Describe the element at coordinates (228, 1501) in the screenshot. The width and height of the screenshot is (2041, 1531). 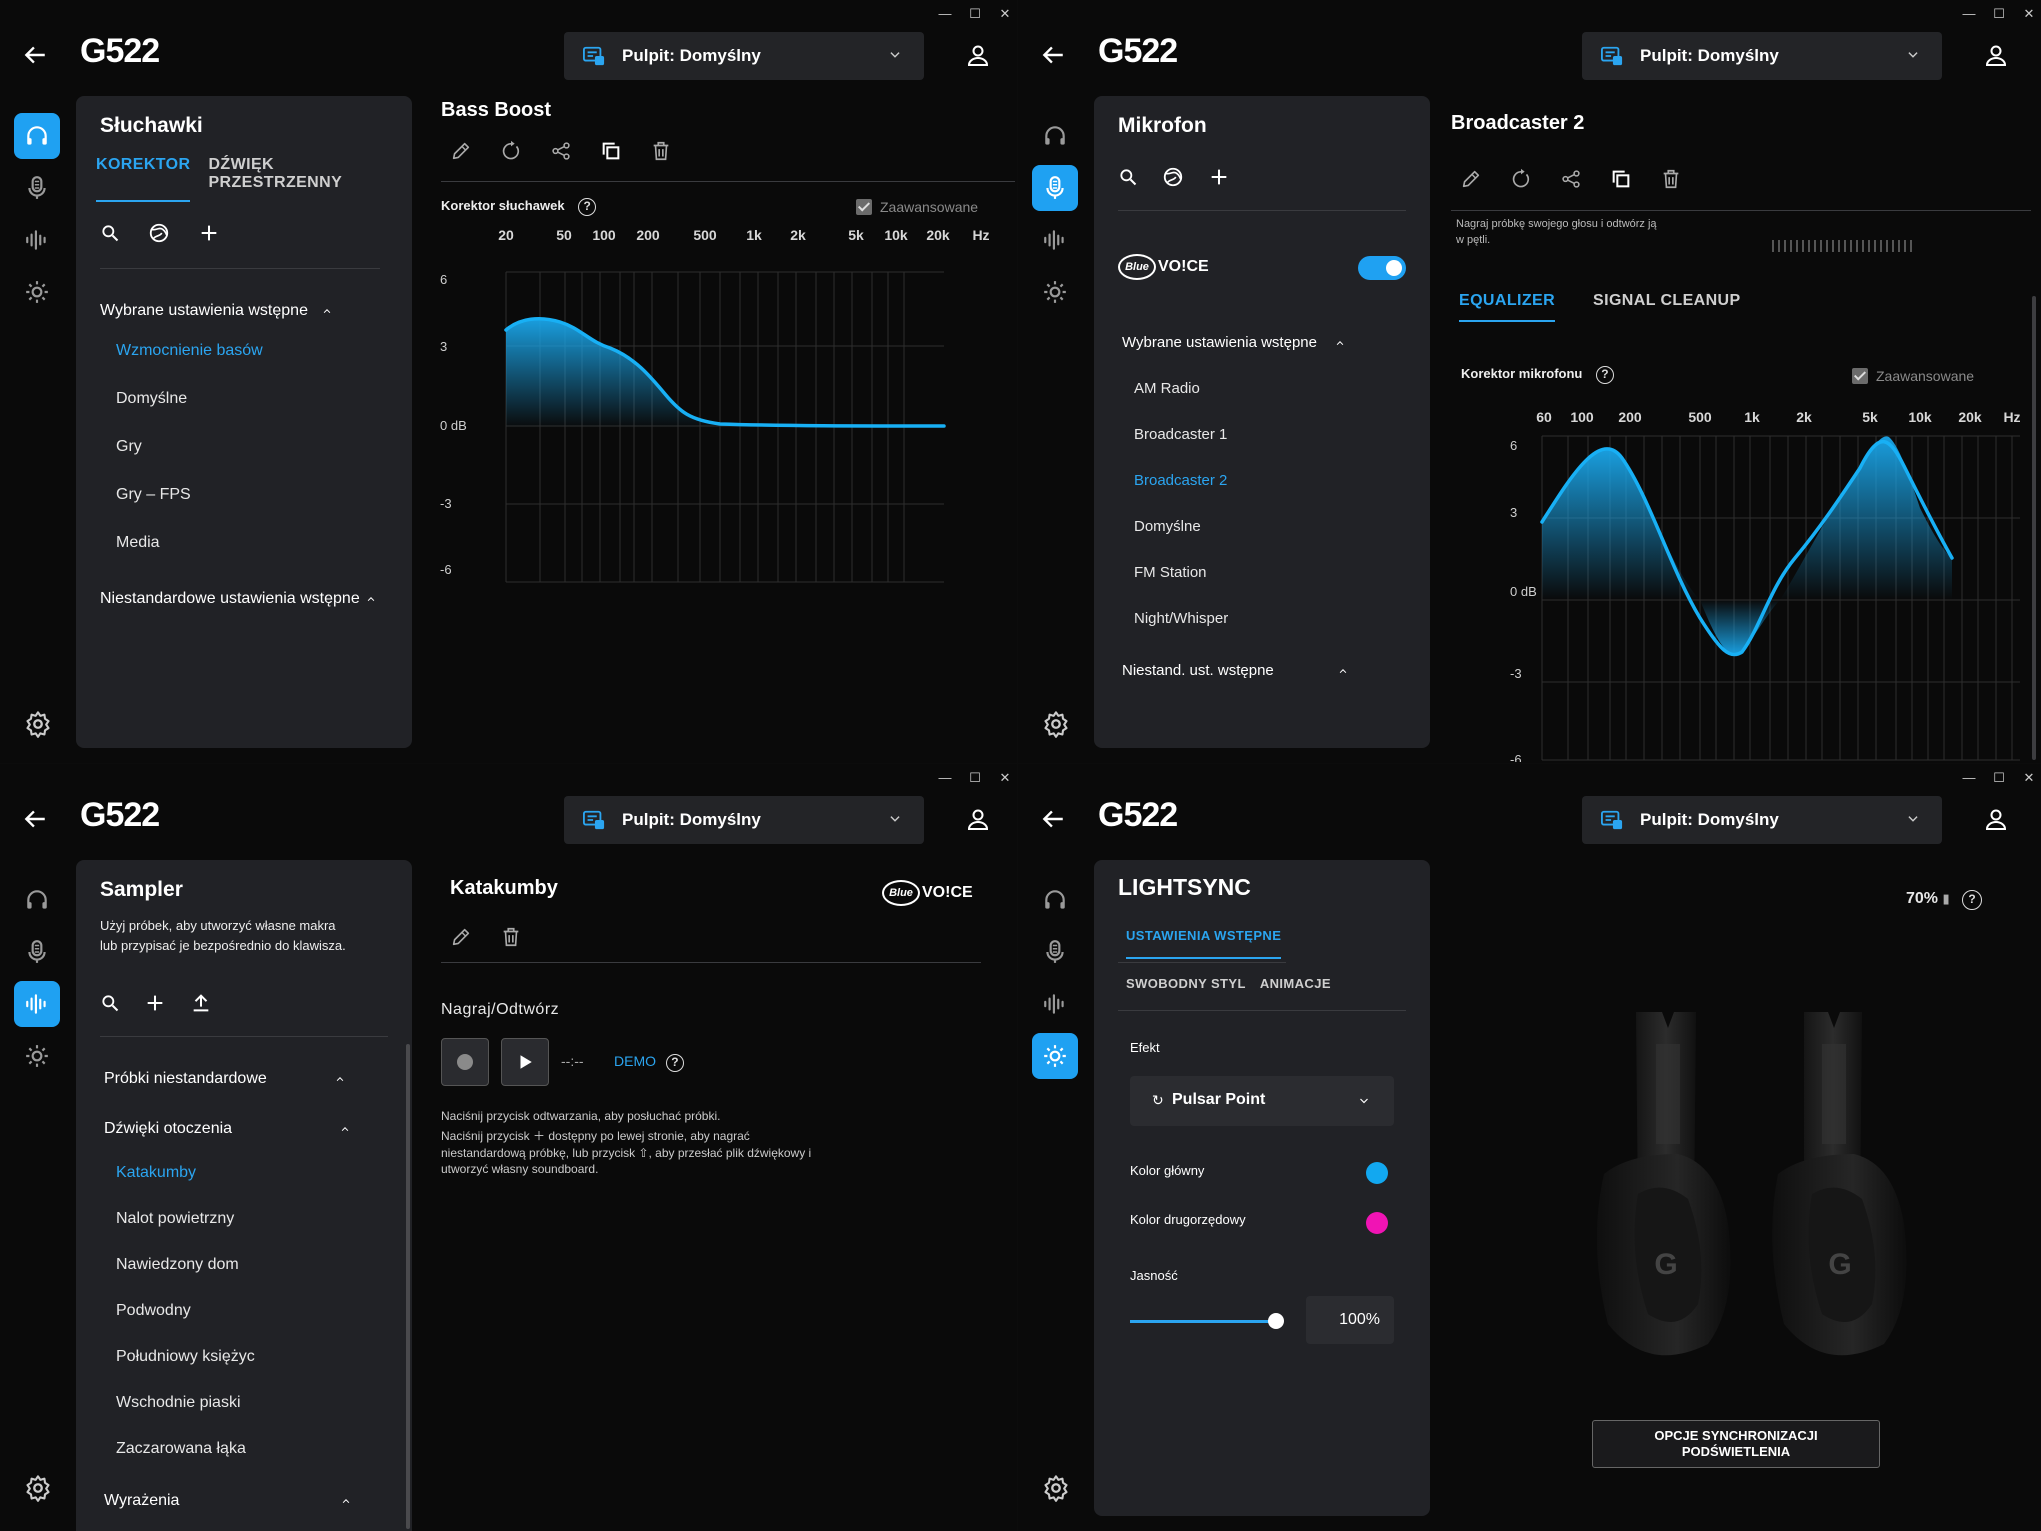
I see `group-expressions: Wyrażenia` at that location.